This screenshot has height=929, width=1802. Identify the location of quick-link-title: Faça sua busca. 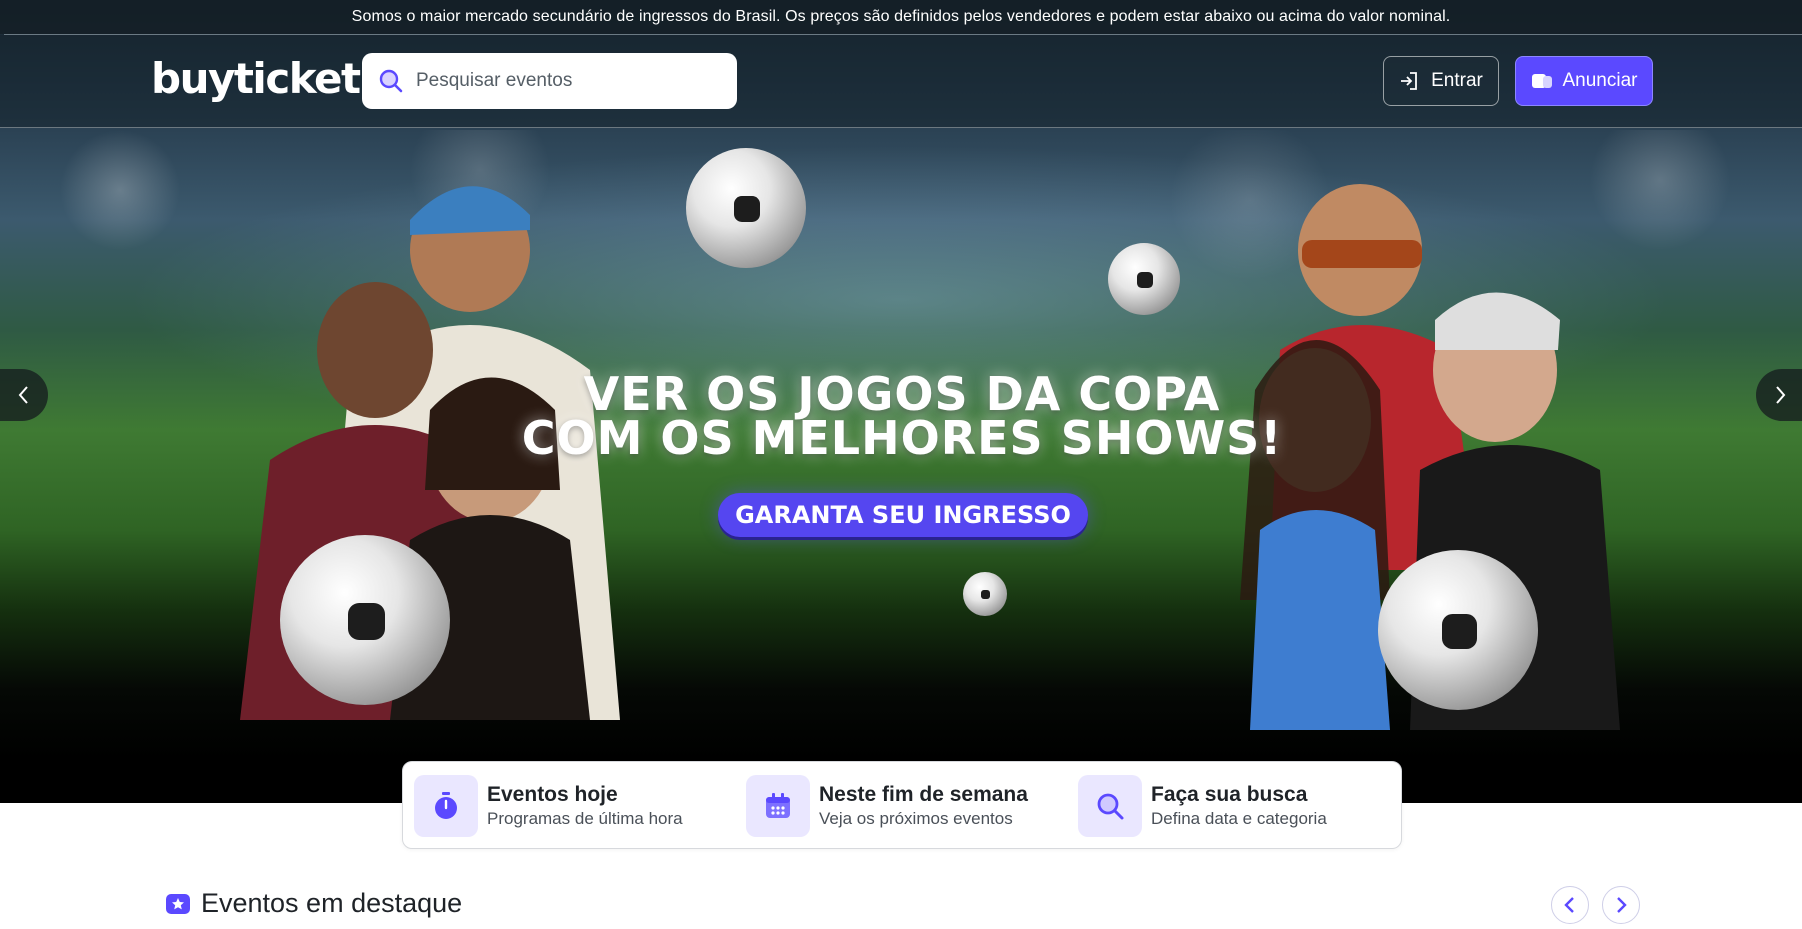
(1229, 794).